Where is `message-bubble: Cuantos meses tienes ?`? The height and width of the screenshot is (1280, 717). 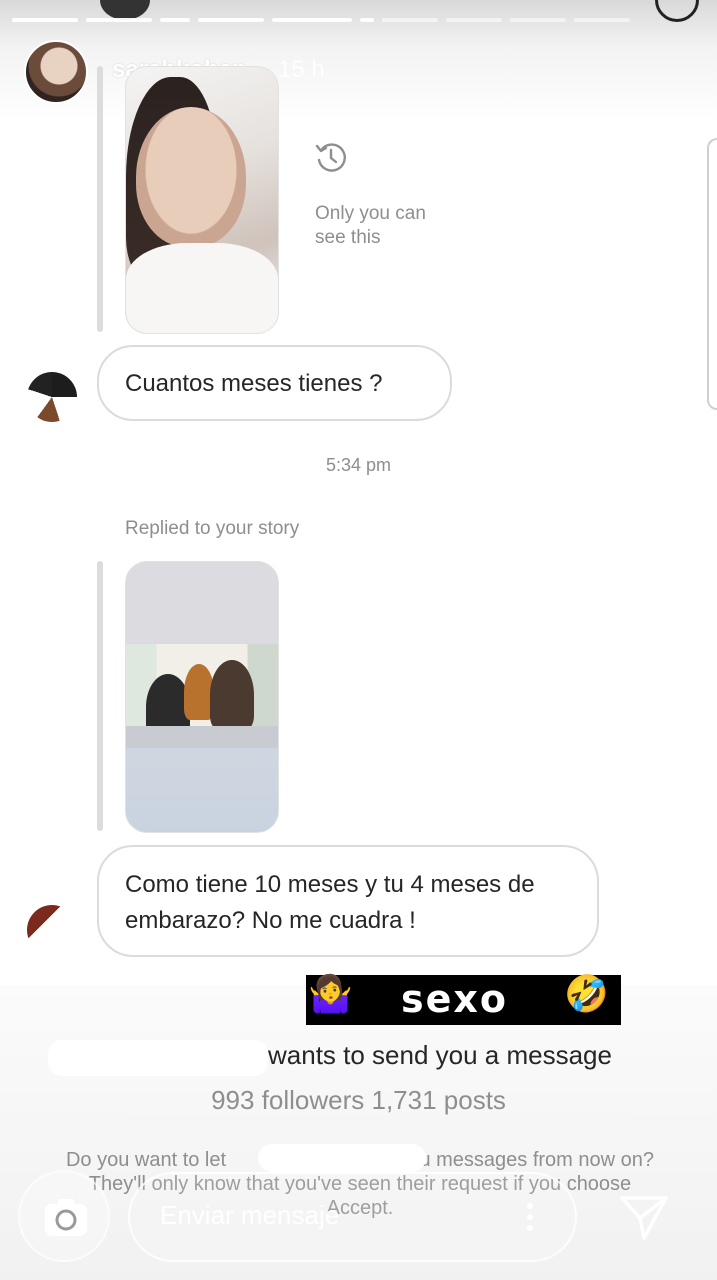 message-bubble: Cuantos meses tienes ? is located at coordinates (274, 383).